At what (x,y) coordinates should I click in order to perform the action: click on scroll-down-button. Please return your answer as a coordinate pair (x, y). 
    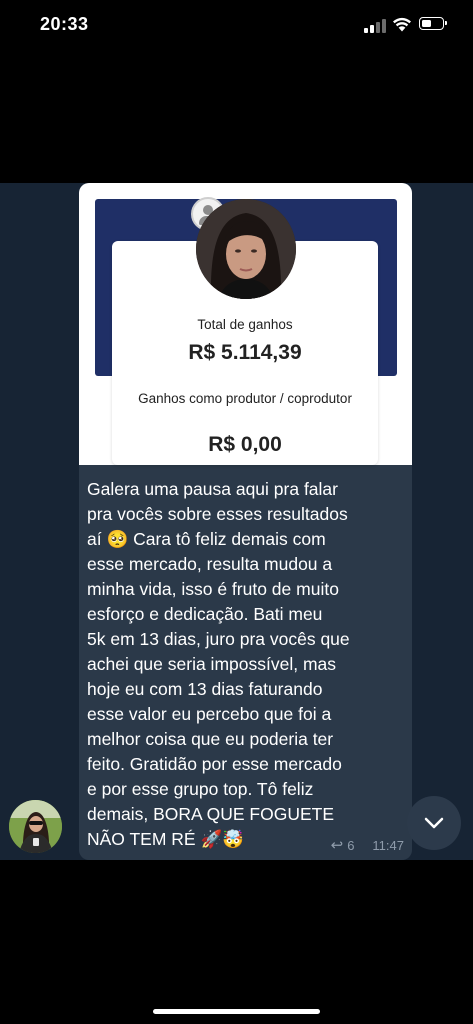
    Looking at the image, I should click on (434, 823).